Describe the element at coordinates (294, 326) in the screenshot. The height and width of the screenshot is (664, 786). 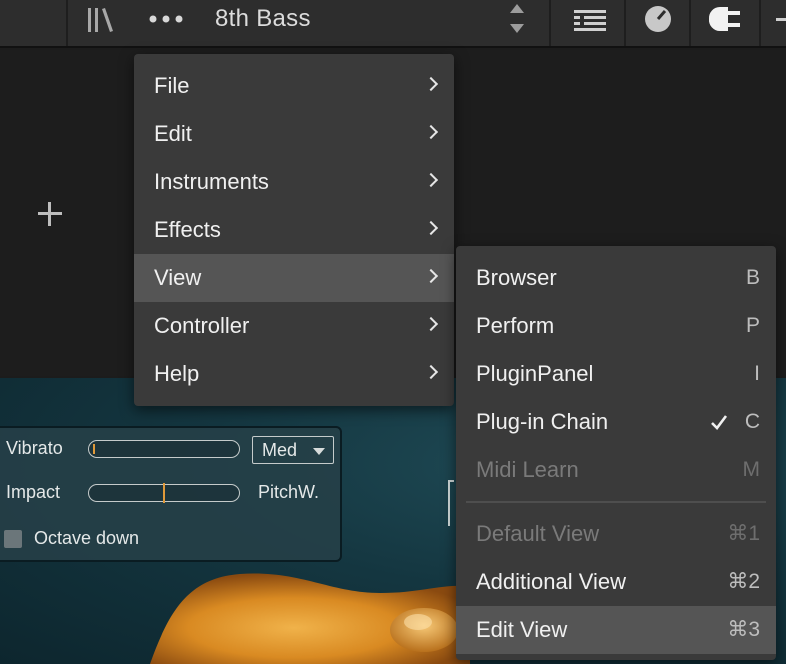
I see `menu-item-controller: Controller` at that location.